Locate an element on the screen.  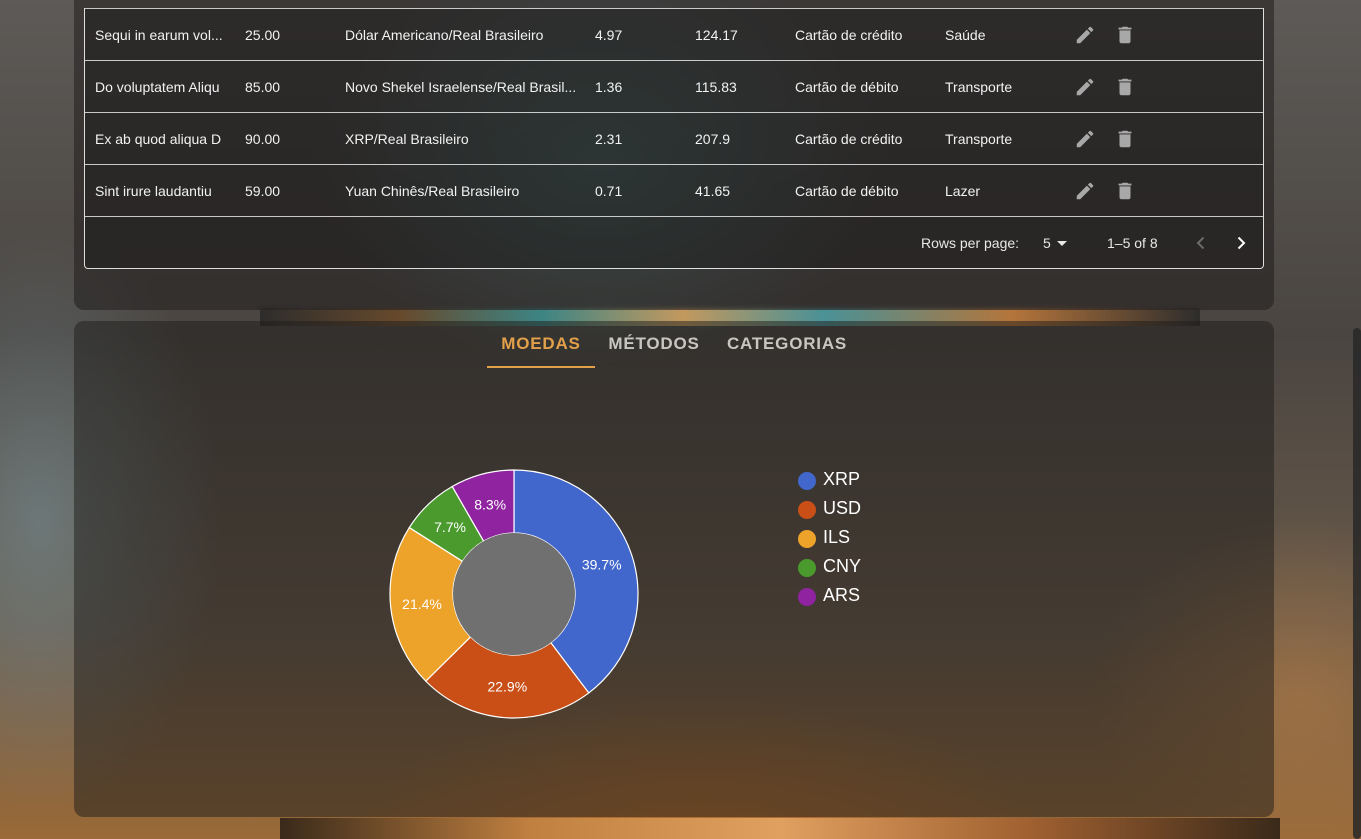
slice-label-ils: 21.4% is located at coordinates (422, 604).